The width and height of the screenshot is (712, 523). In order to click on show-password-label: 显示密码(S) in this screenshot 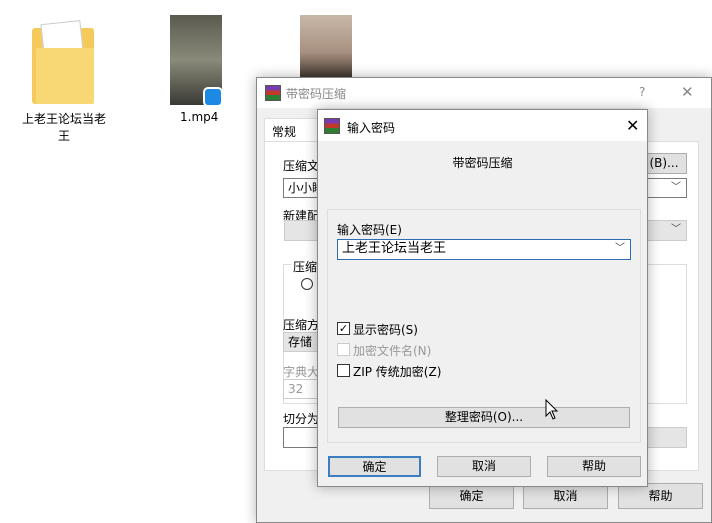, I will do `click(385, 330)`.